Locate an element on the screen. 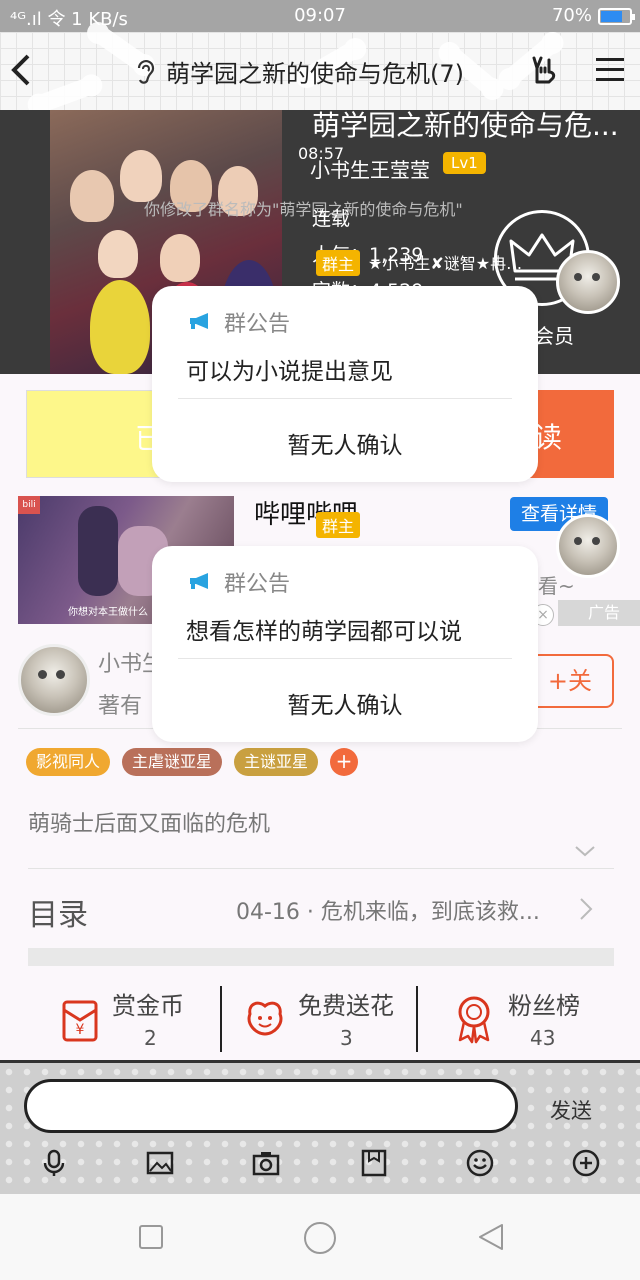 The image size is (640, 1280). bone-decoration is located at coordinates (65, 95).